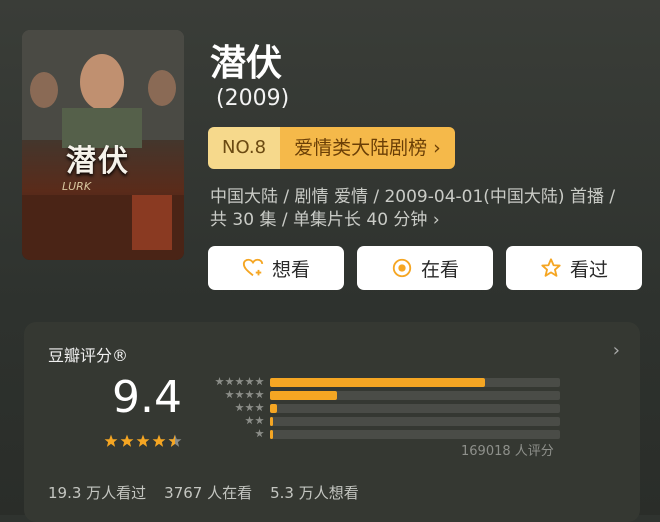 The height and width of the screenshot is (522, 660). What do you see at coordinates (507, 451) in the screenshot?
I see `rater-count: 169018 人评分` at bounding box center [507, 451].